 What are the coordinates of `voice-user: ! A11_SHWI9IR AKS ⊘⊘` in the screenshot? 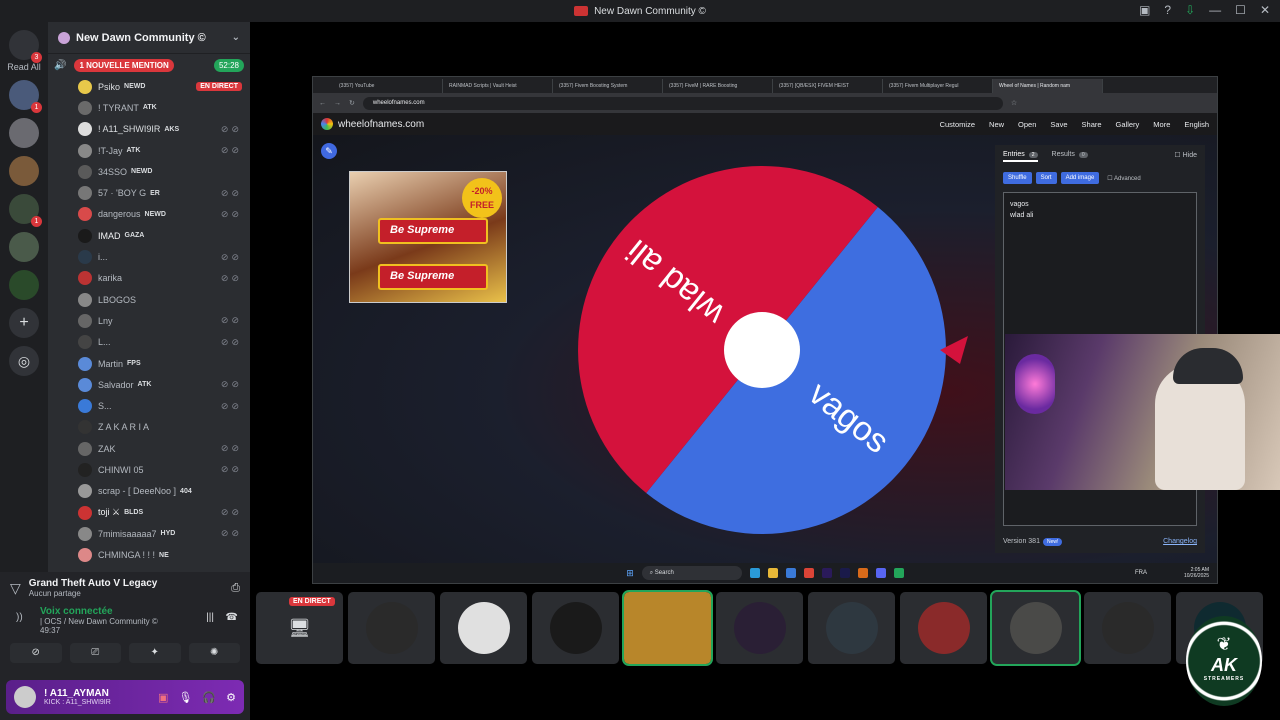 It's located at (149, 129).